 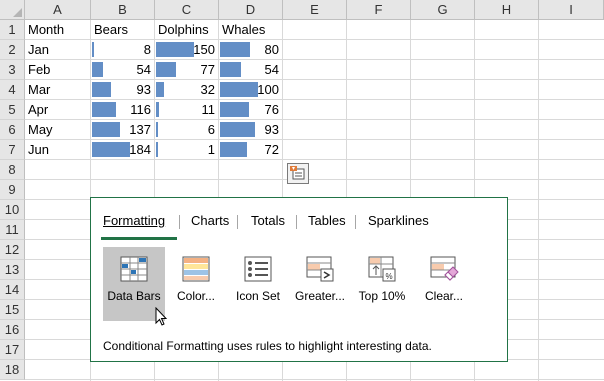 What do you see at coordinates (382, 284) in the screenshot?
I see `top-ten-option: % Top 10%` at bounding box center [382, 284].